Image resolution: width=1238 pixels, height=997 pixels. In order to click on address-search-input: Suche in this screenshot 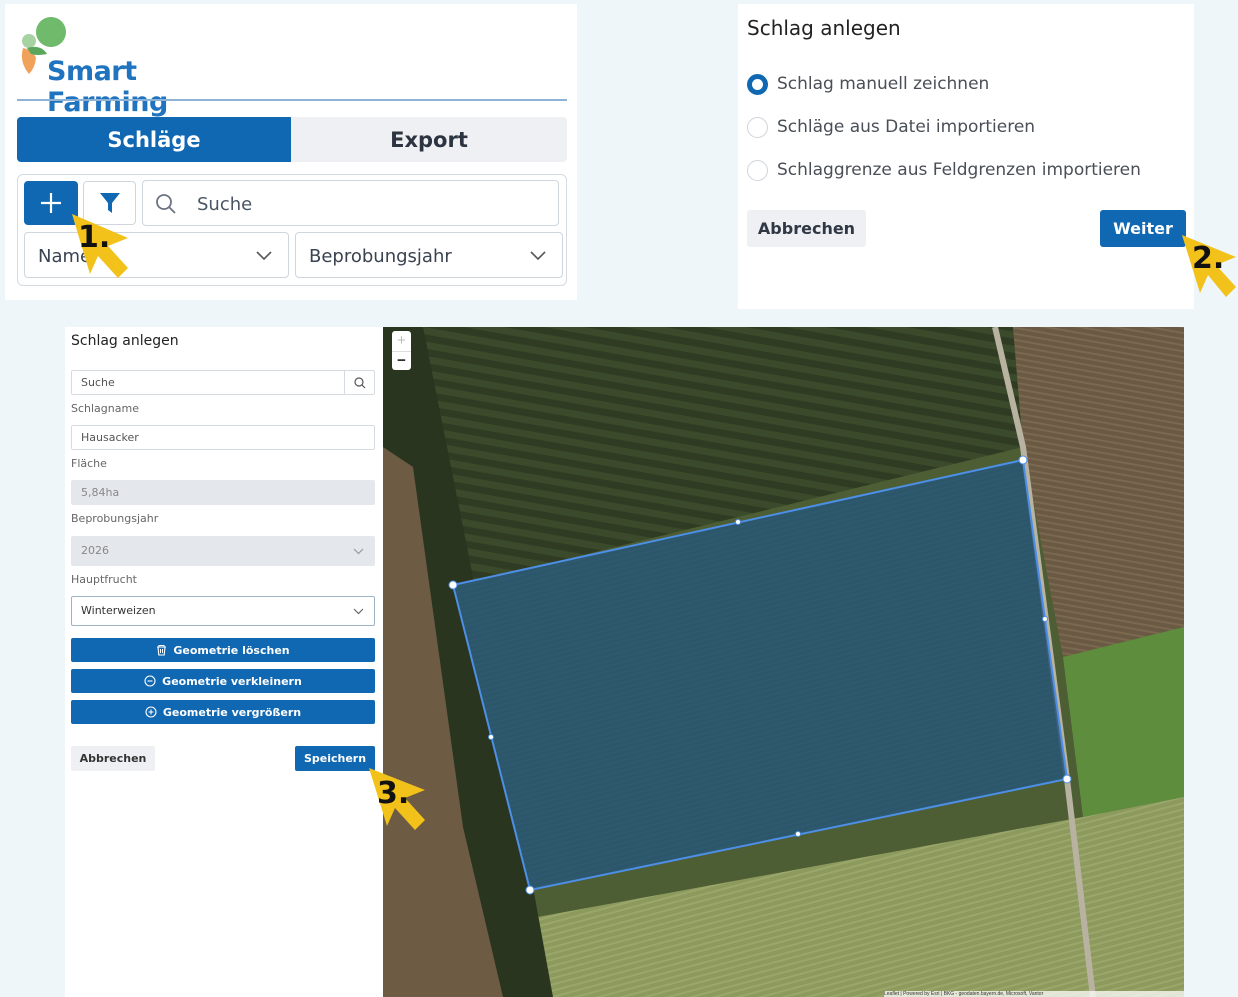, I will do `click(223, 382)`.